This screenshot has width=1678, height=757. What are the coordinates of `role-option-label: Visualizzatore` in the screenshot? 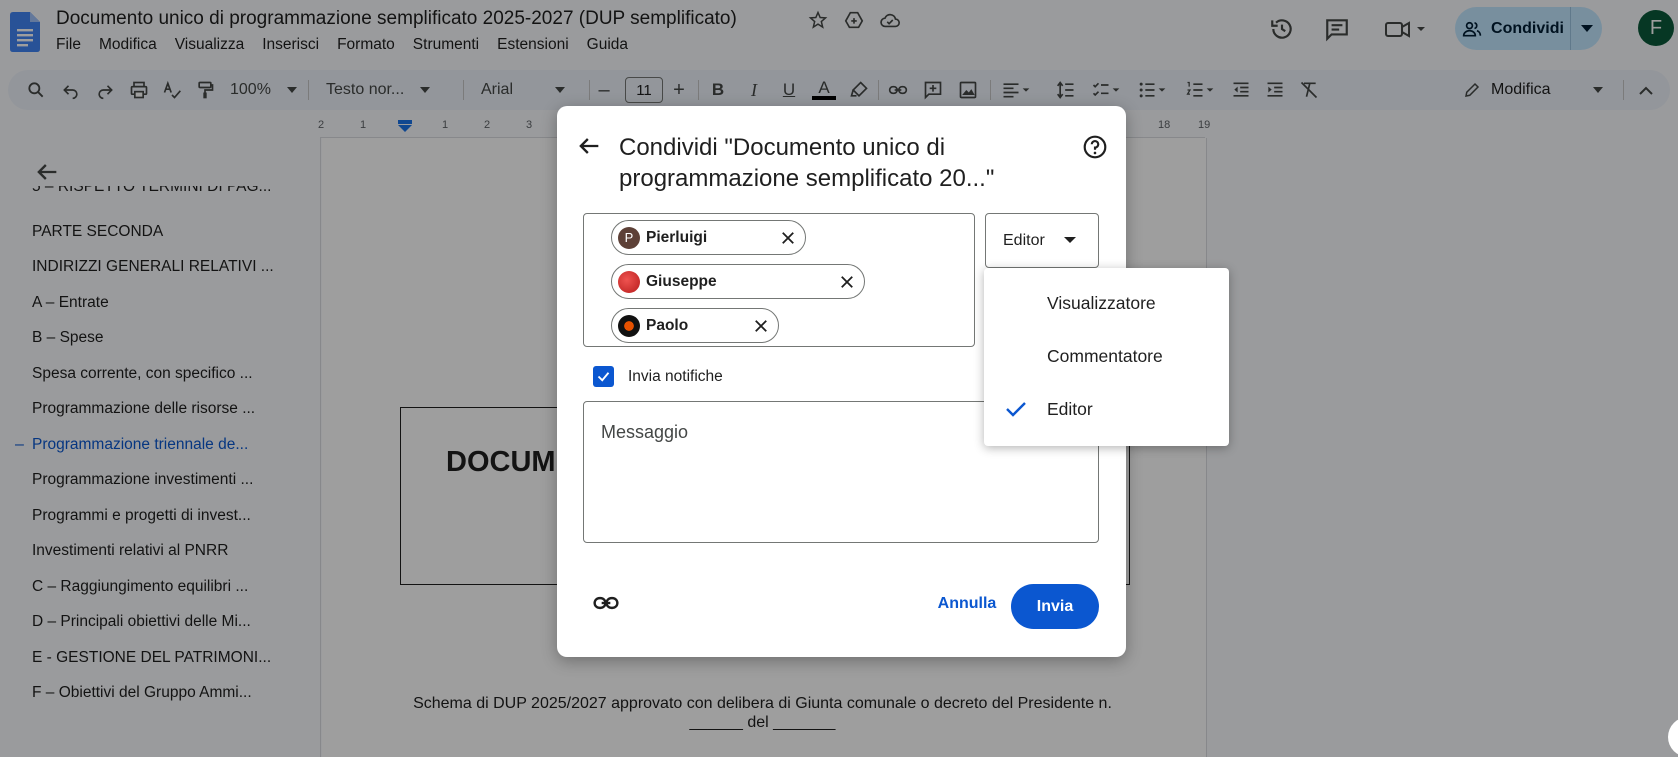 It's located at (1101, 302).